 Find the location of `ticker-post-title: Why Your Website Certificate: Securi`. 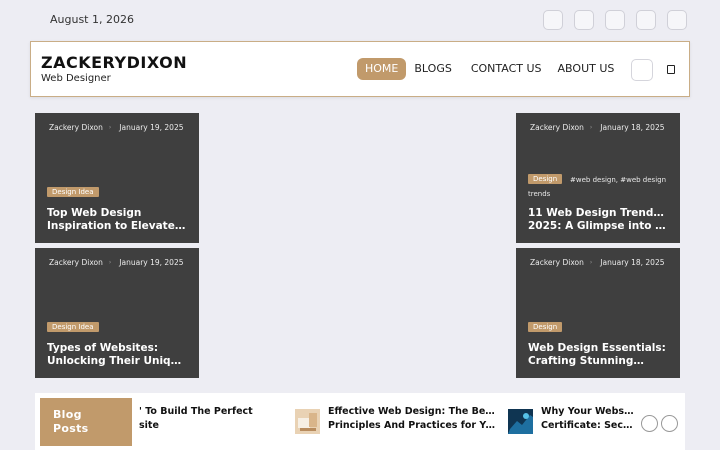

ticker-post-title: Why Your Website Certificate: Securi is located at coordinates (588, 419).